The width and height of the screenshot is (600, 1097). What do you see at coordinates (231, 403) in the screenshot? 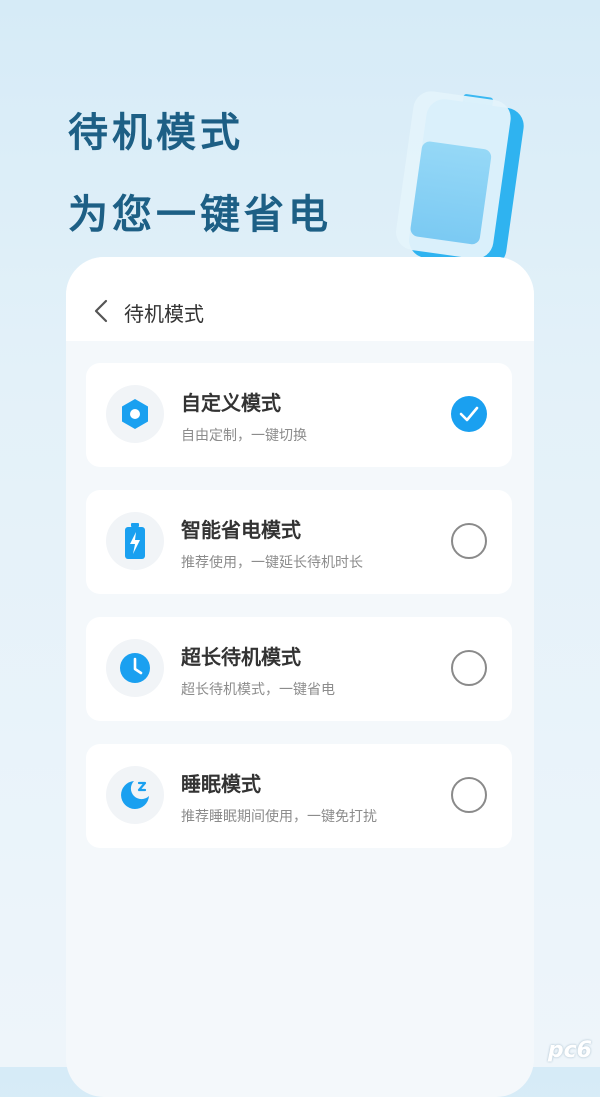
I see `mode-name: 自定义模式` at bounding box center [231, 403].